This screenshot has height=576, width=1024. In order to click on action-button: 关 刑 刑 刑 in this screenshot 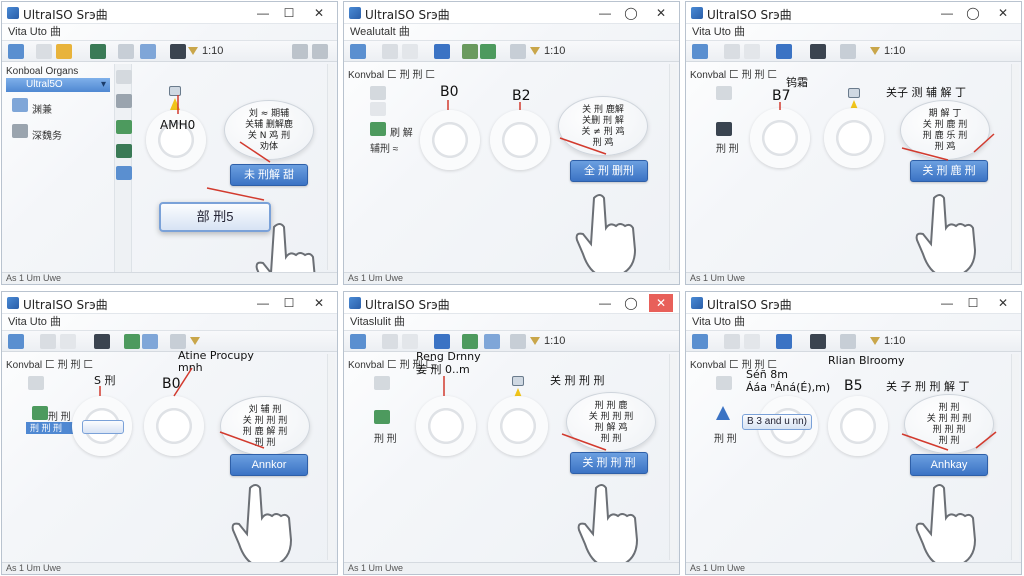, I will do `click(609, 463)`.